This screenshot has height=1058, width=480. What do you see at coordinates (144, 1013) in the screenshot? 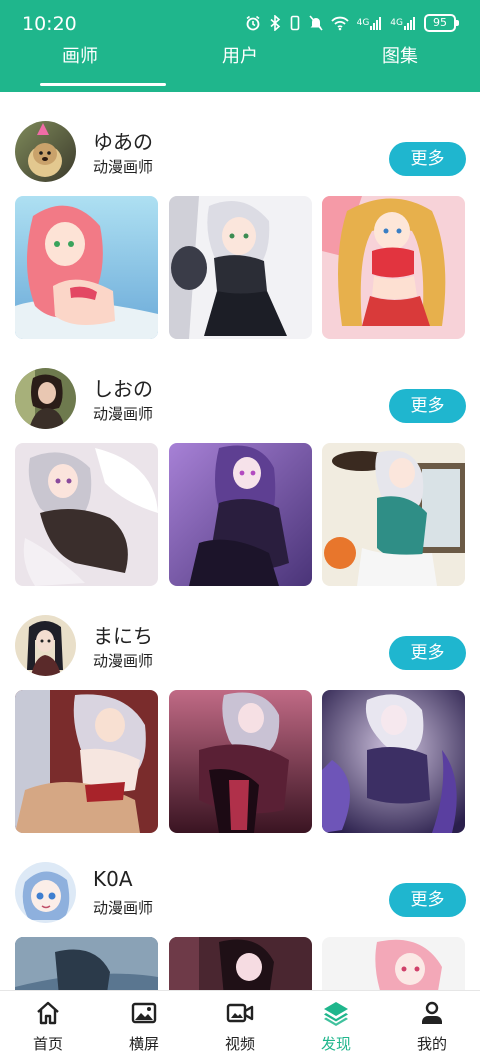
I see `image-icon` at bounding box center [144, 1013].